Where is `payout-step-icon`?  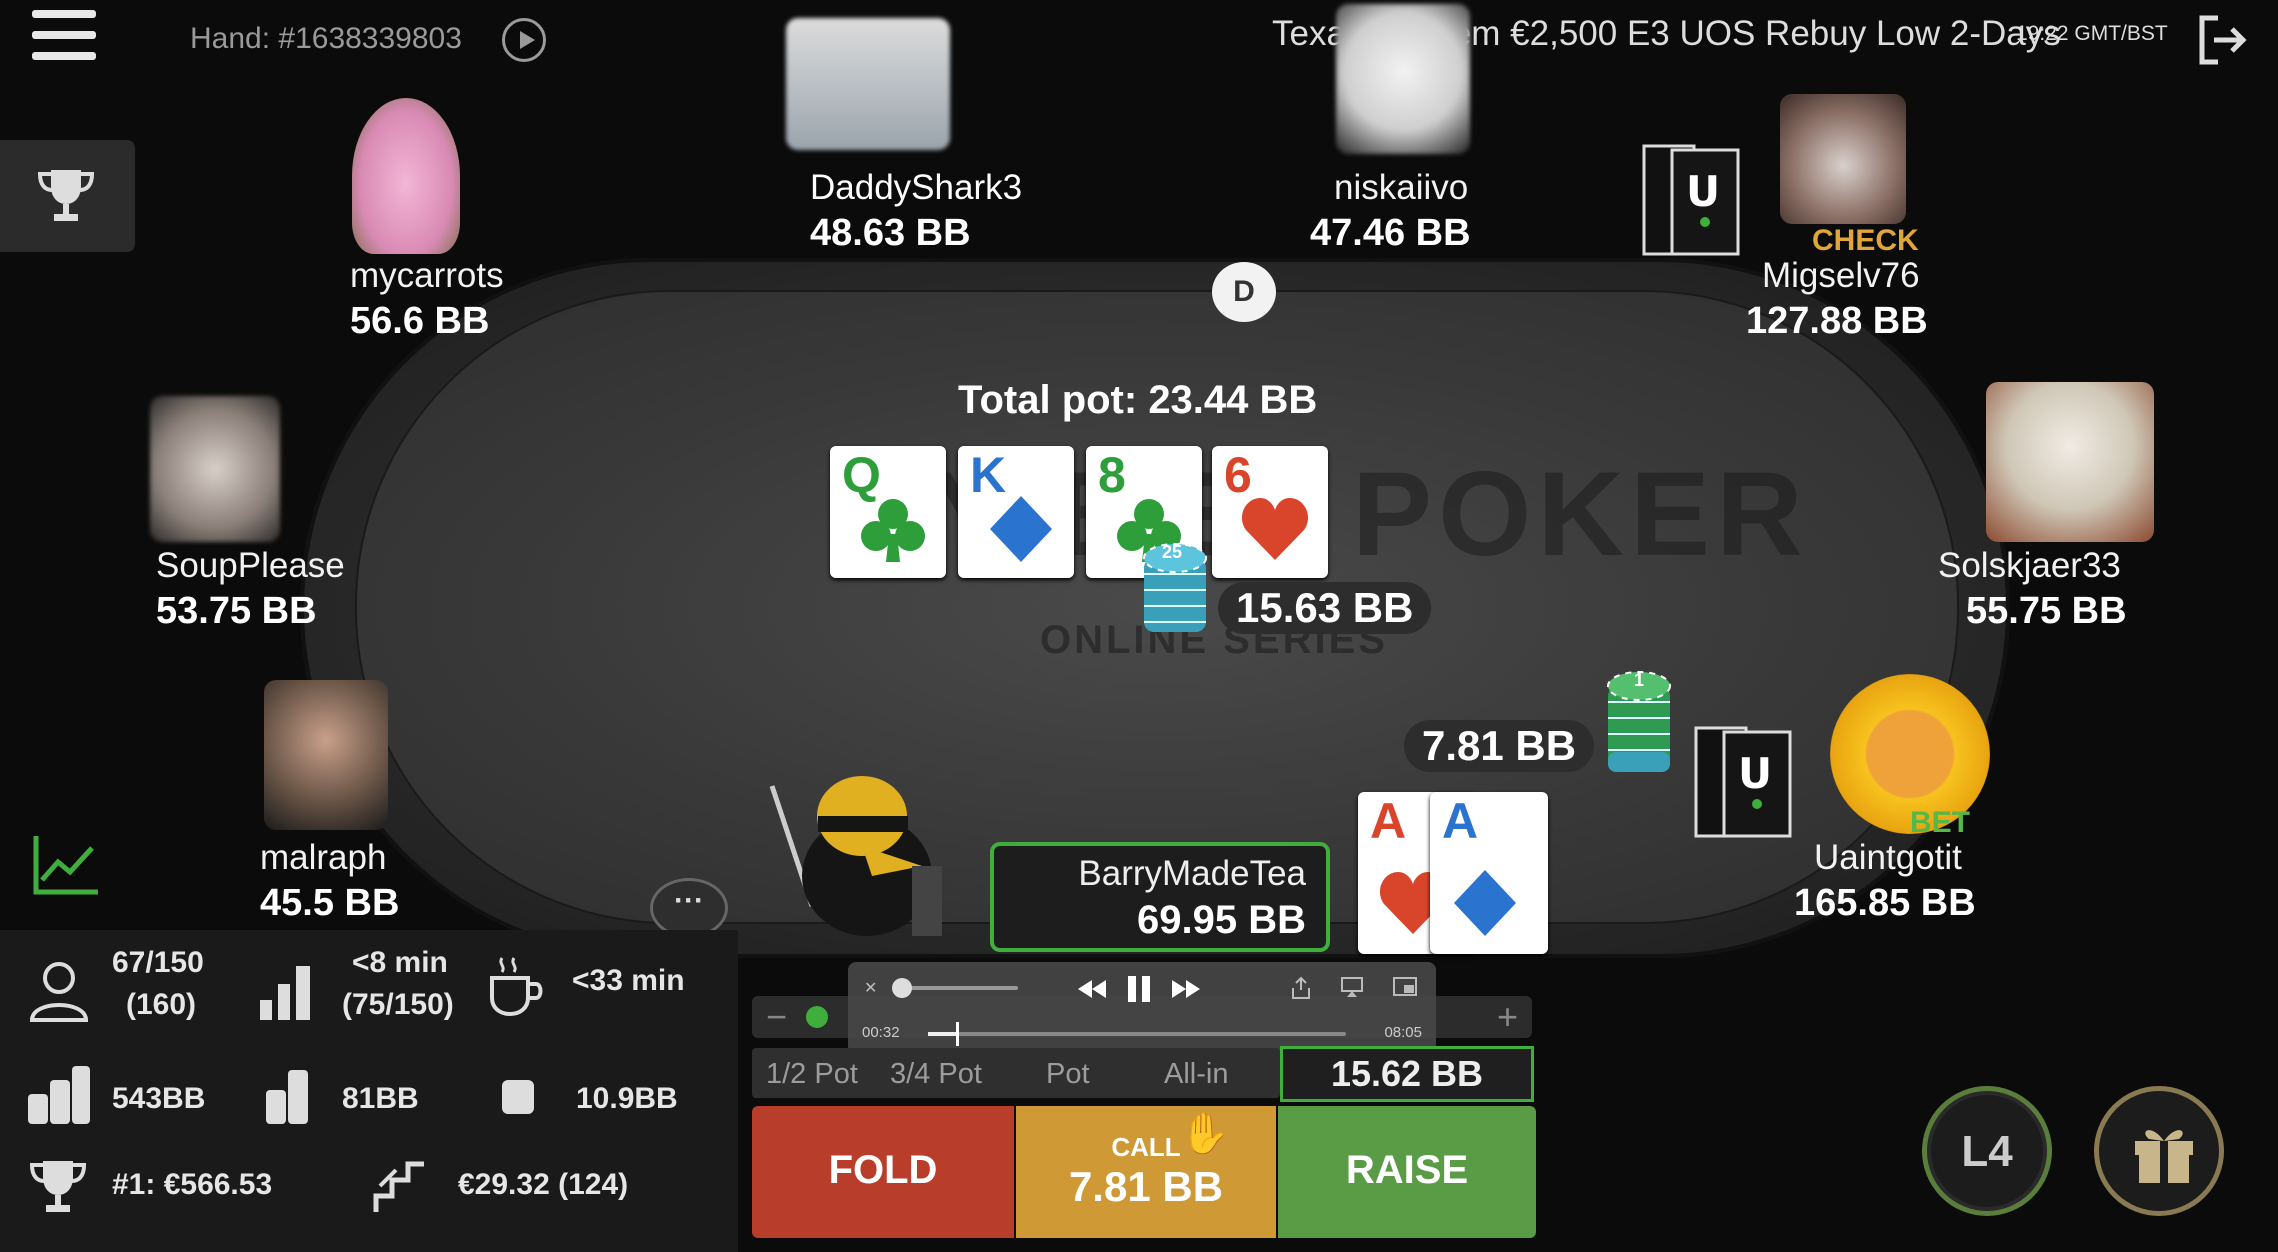
payout-step-icon is located at coordinates (398, 1186).